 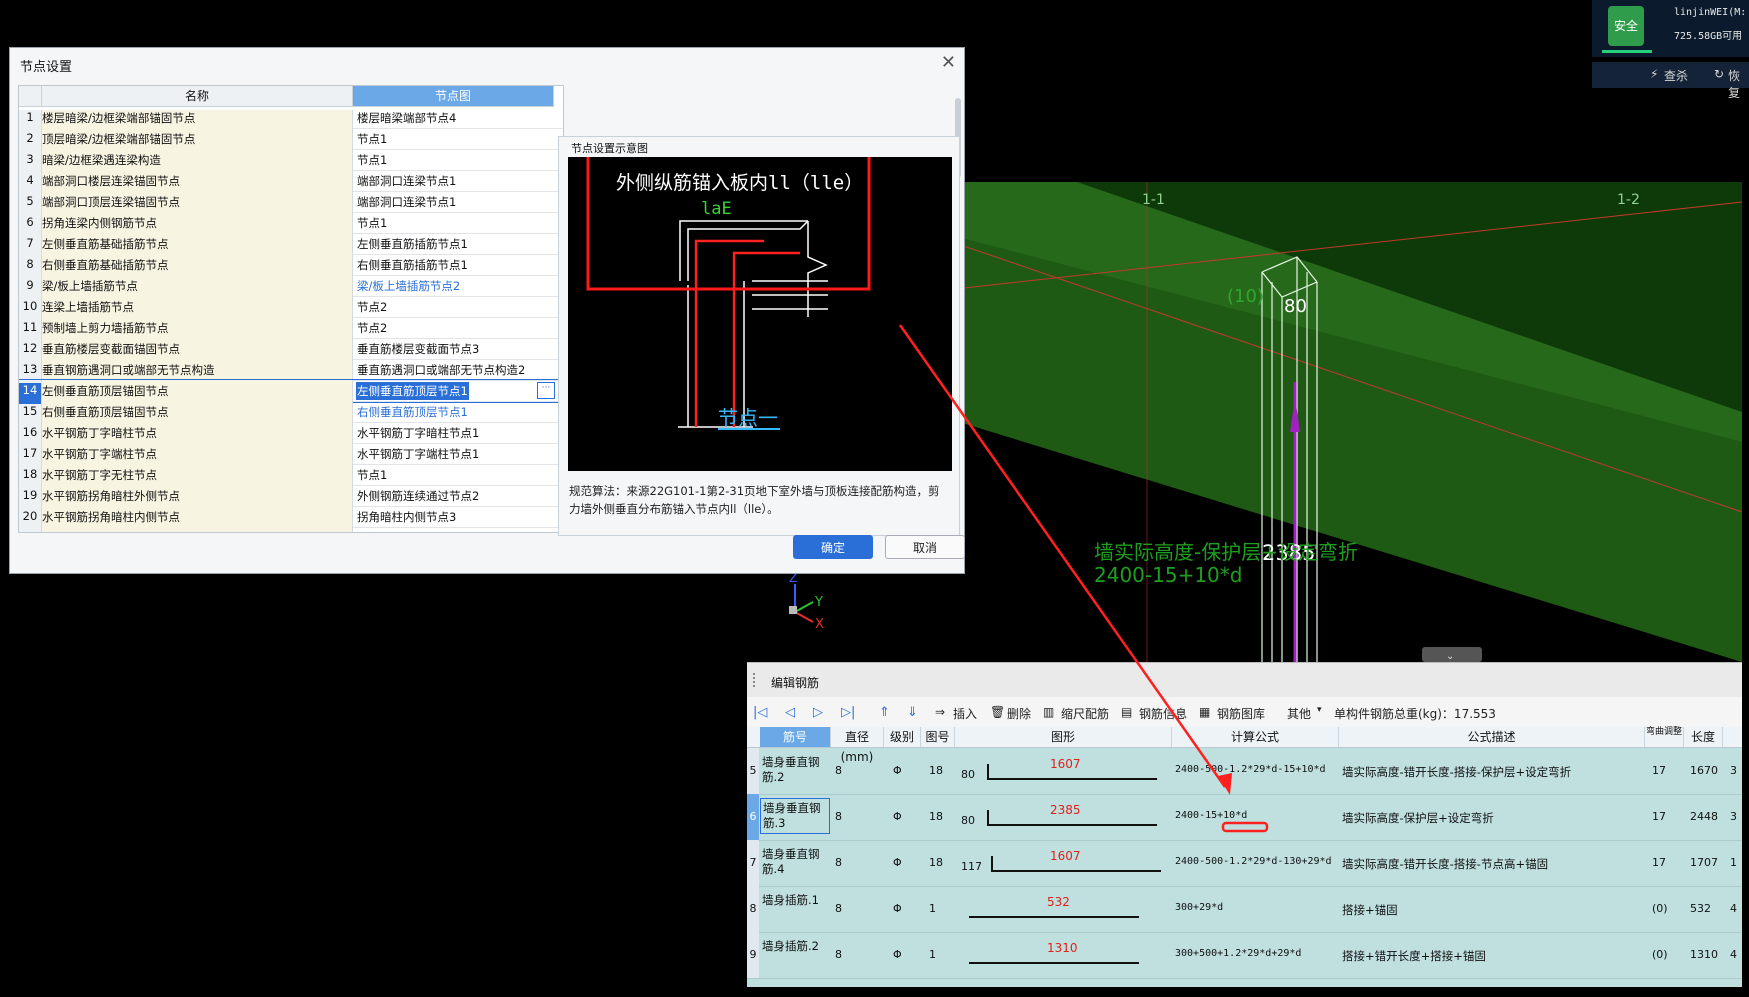 What do you see at coordinates (1225, 784) in the screenshot?
I see `annotation-arrowhead` at bounding box center [1225, 784].